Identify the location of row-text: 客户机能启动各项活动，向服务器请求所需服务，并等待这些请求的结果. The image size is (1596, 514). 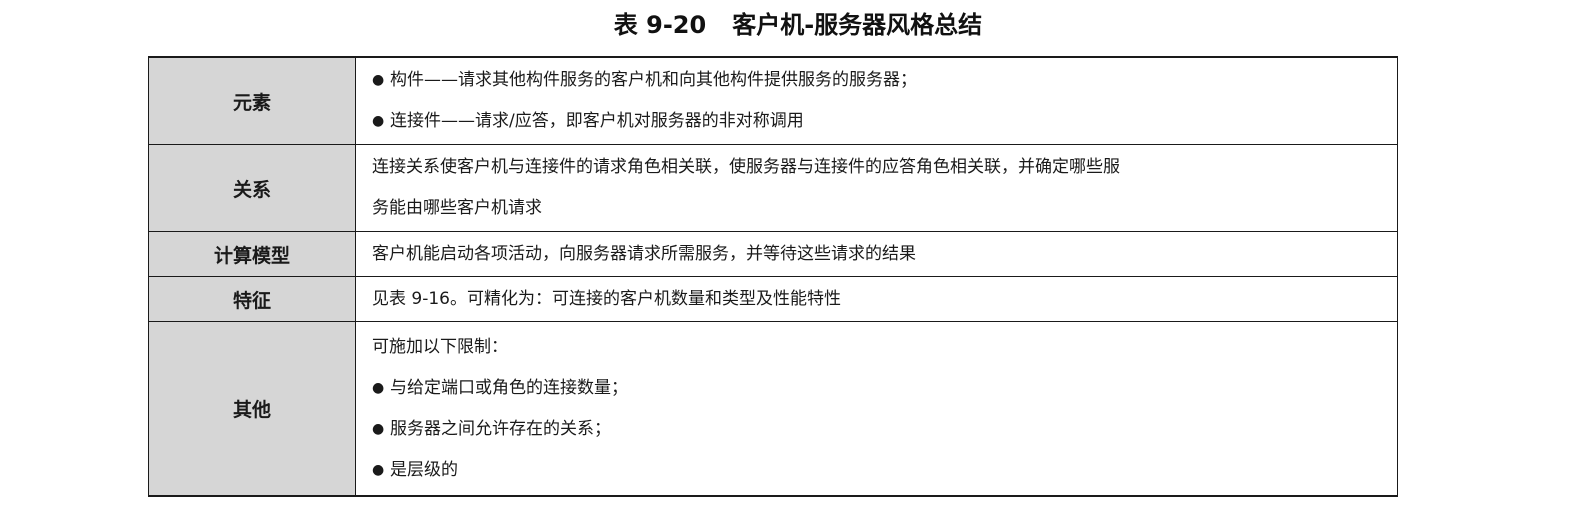
(644, 253).